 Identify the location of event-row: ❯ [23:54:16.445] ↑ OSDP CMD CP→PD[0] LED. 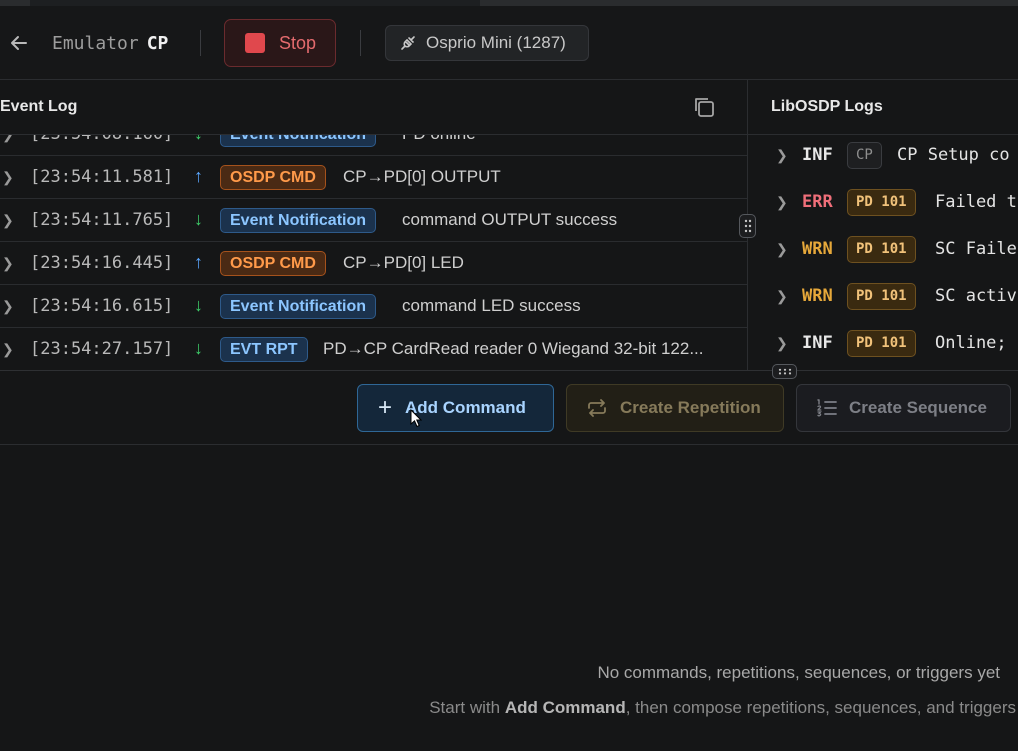
(373, 263).